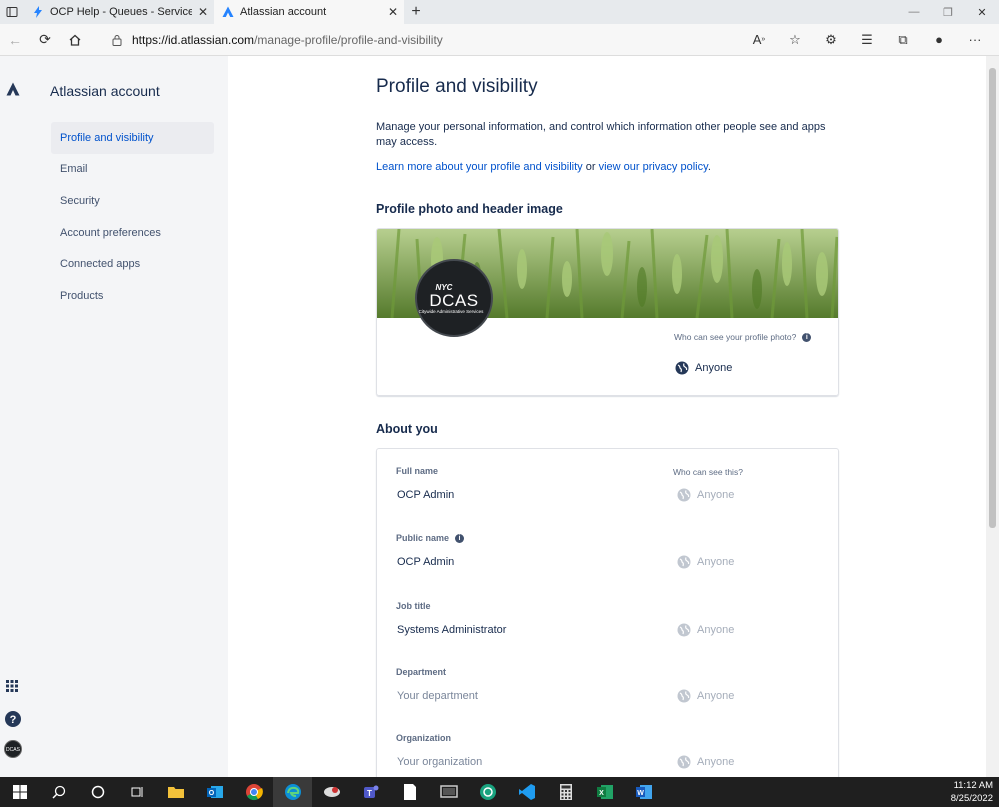  What do you see at coordinates (348, 39) in the screenshot?
I see `url-path: /manage-profile/profile-and-visibility` at bounding box center [348, 39].